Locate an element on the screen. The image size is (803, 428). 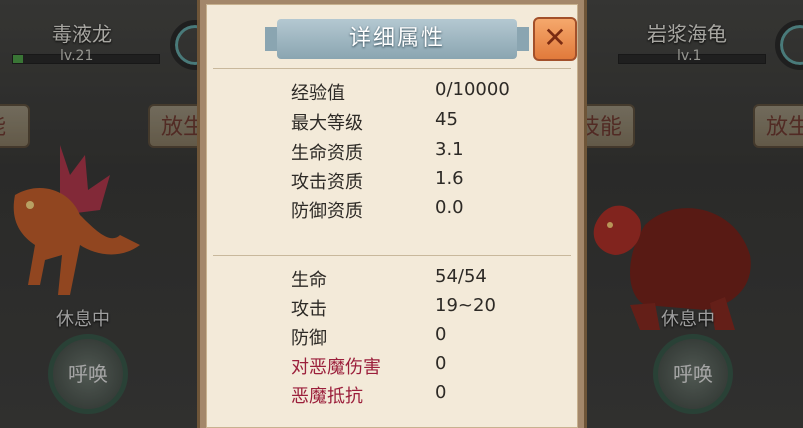
stat-label-hp: 生命 is located at coordinates (309, 280).